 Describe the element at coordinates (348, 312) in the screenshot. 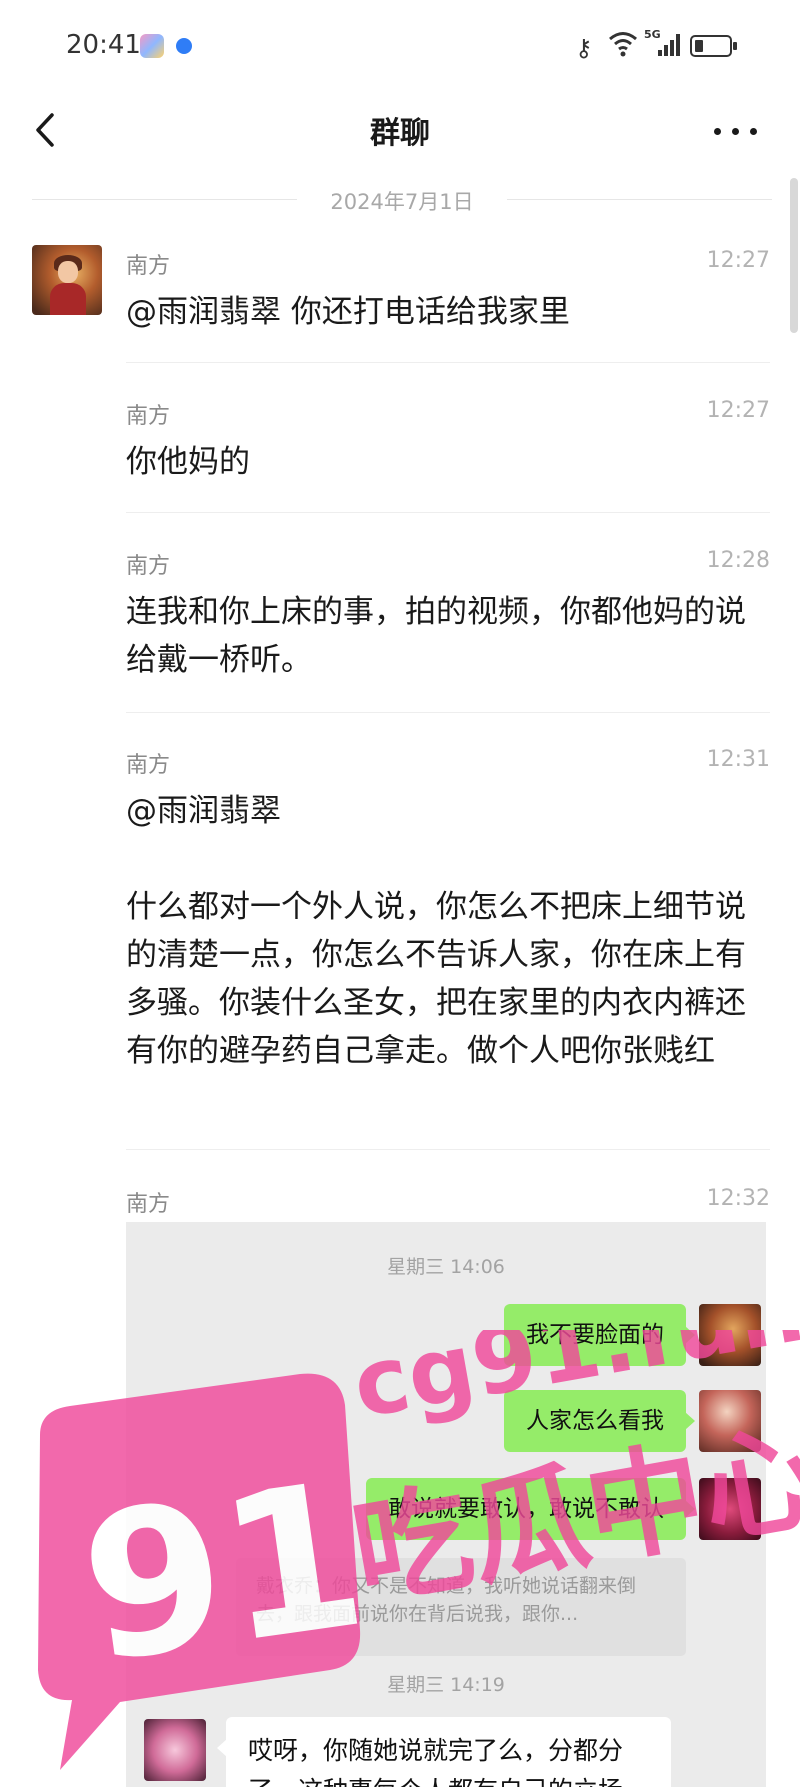

I see `message-text: @雨润翡翠 你还打电话给我家里` at that location.